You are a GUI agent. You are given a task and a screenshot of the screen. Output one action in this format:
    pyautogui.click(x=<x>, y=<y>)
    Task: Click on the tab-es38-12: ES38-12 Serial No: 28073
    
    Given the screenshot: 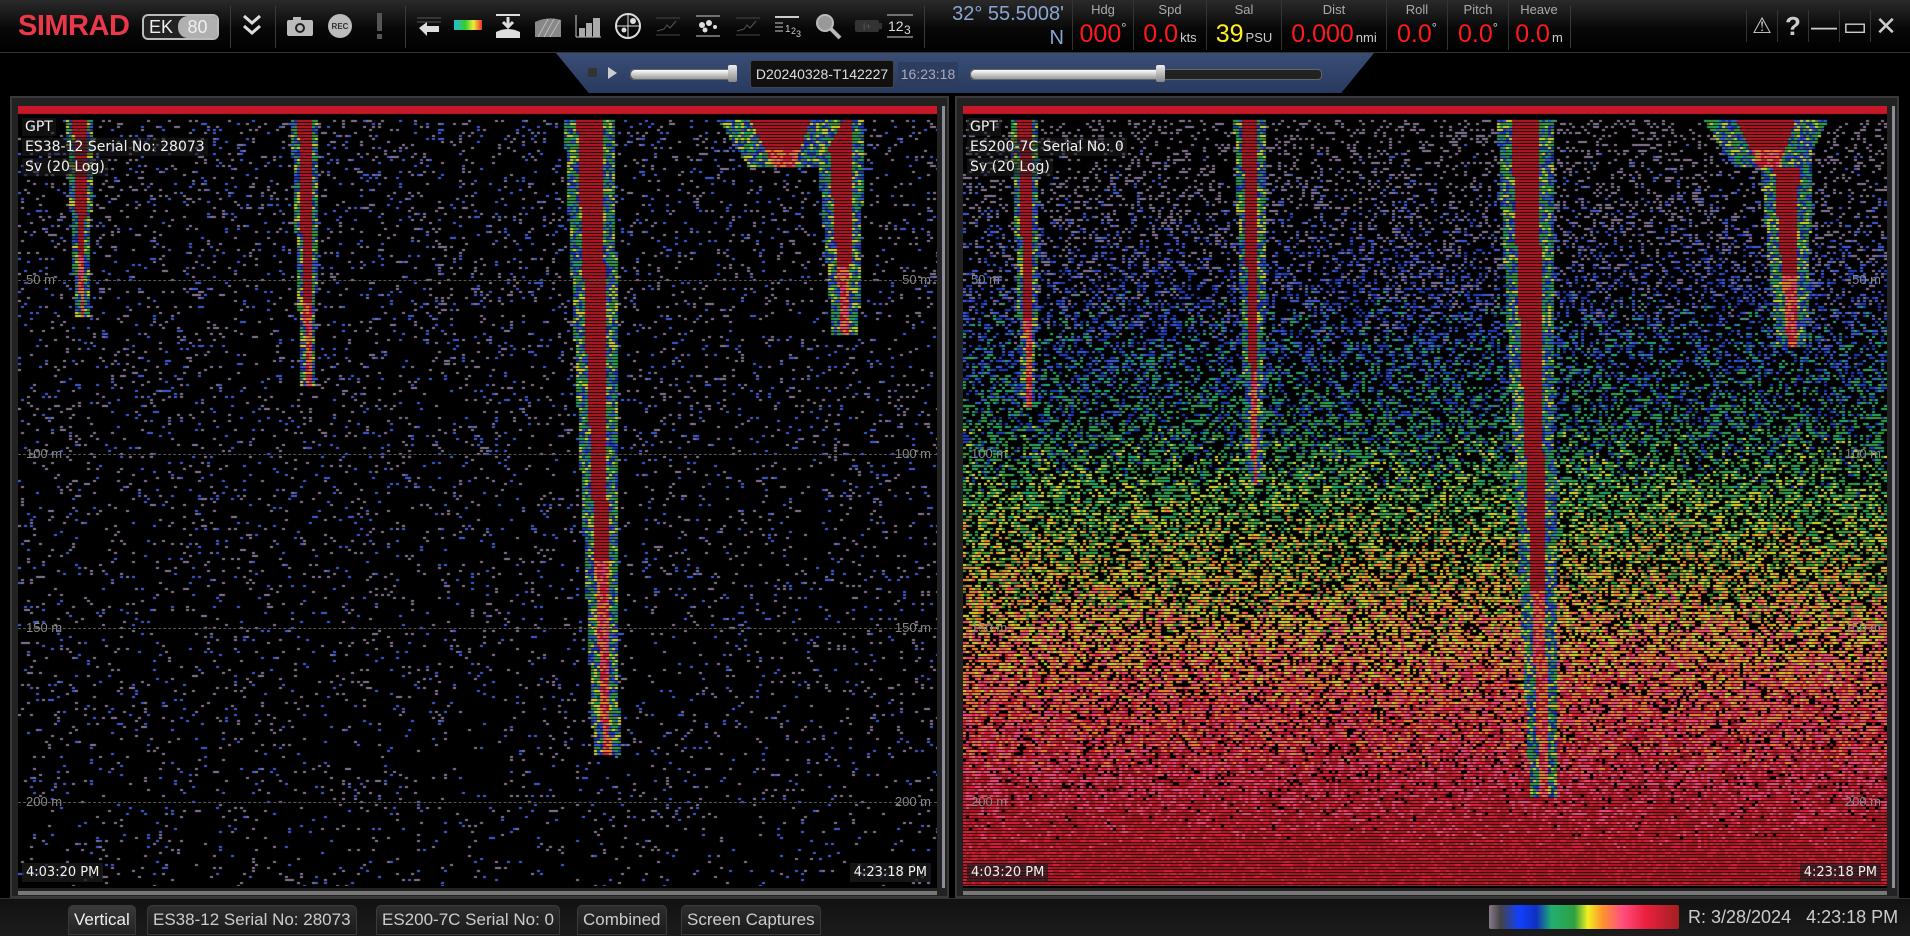 What is the action you would take?
    pyautogui.click(x=252, y=920)
    